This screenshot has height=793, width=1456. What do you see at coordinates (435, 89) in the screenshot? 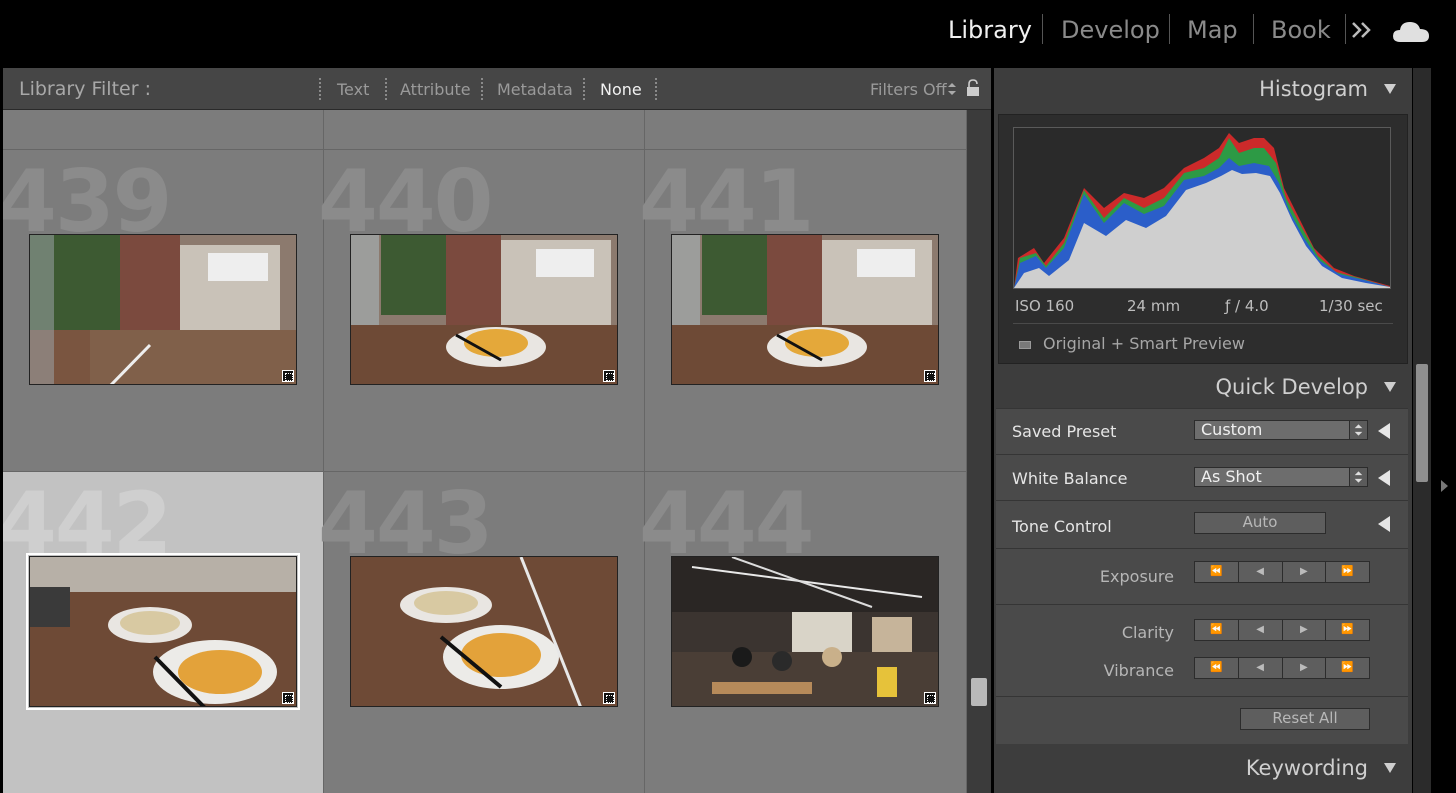
I see `filter-tab-attribute: Attribute` at bounding box center [435, 89].